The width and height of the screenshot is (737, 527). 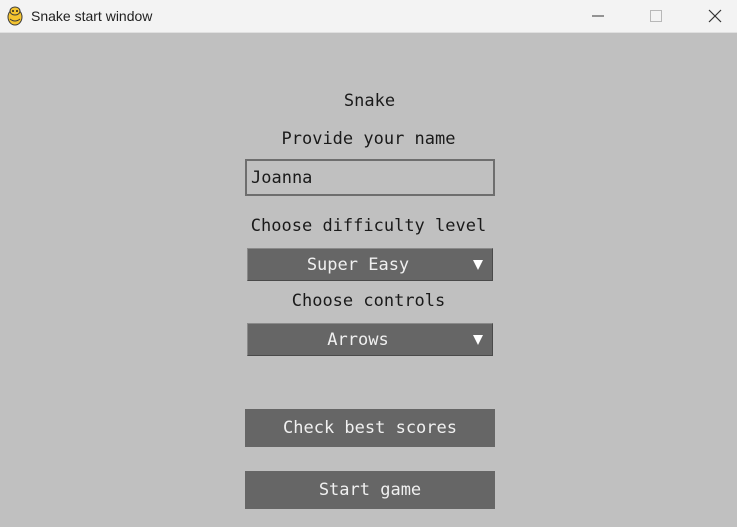 I want to click on name-label: Provide your name, so click(x=368, y=139).